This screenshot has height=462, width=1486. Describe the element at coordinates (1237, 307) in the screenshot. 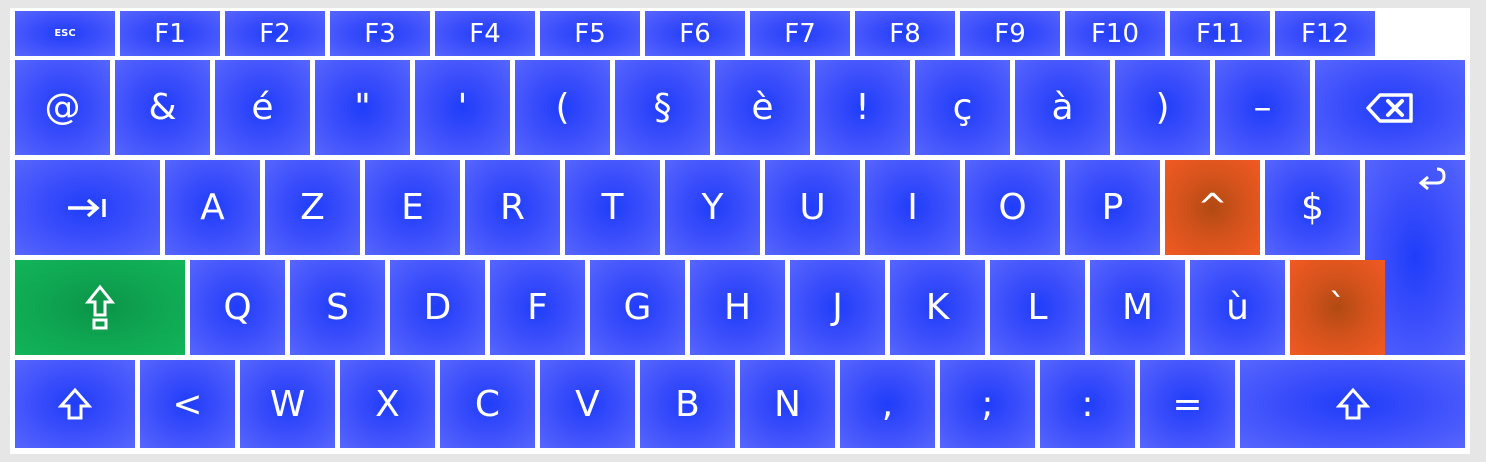

I see `key-u-grave: ù` at that location.